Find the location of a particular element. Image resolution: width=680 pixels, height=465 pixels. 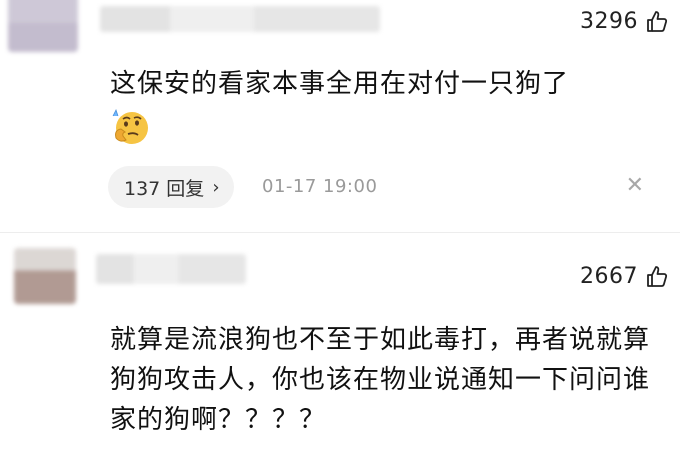

thinking-face-emoji is located at coordinates (130, 126).